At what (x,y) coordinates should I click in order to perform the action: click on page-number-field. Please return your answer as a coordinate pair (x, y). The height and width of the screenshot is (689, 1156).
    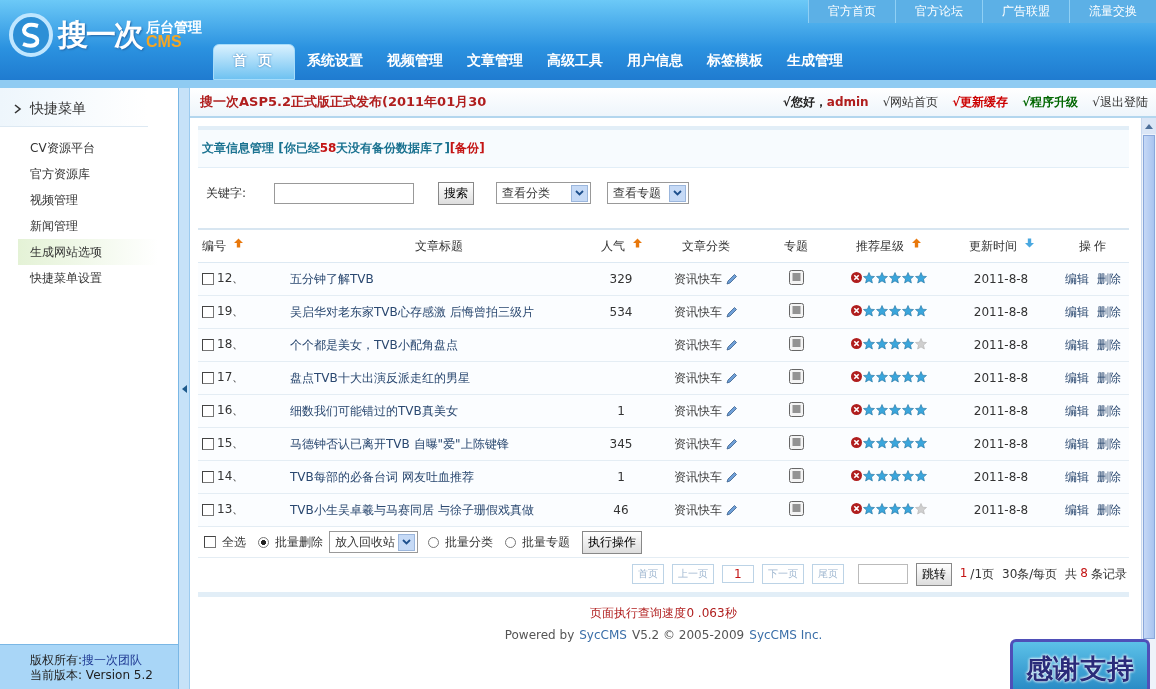
    Looking at the image, I should click on (882, 574).